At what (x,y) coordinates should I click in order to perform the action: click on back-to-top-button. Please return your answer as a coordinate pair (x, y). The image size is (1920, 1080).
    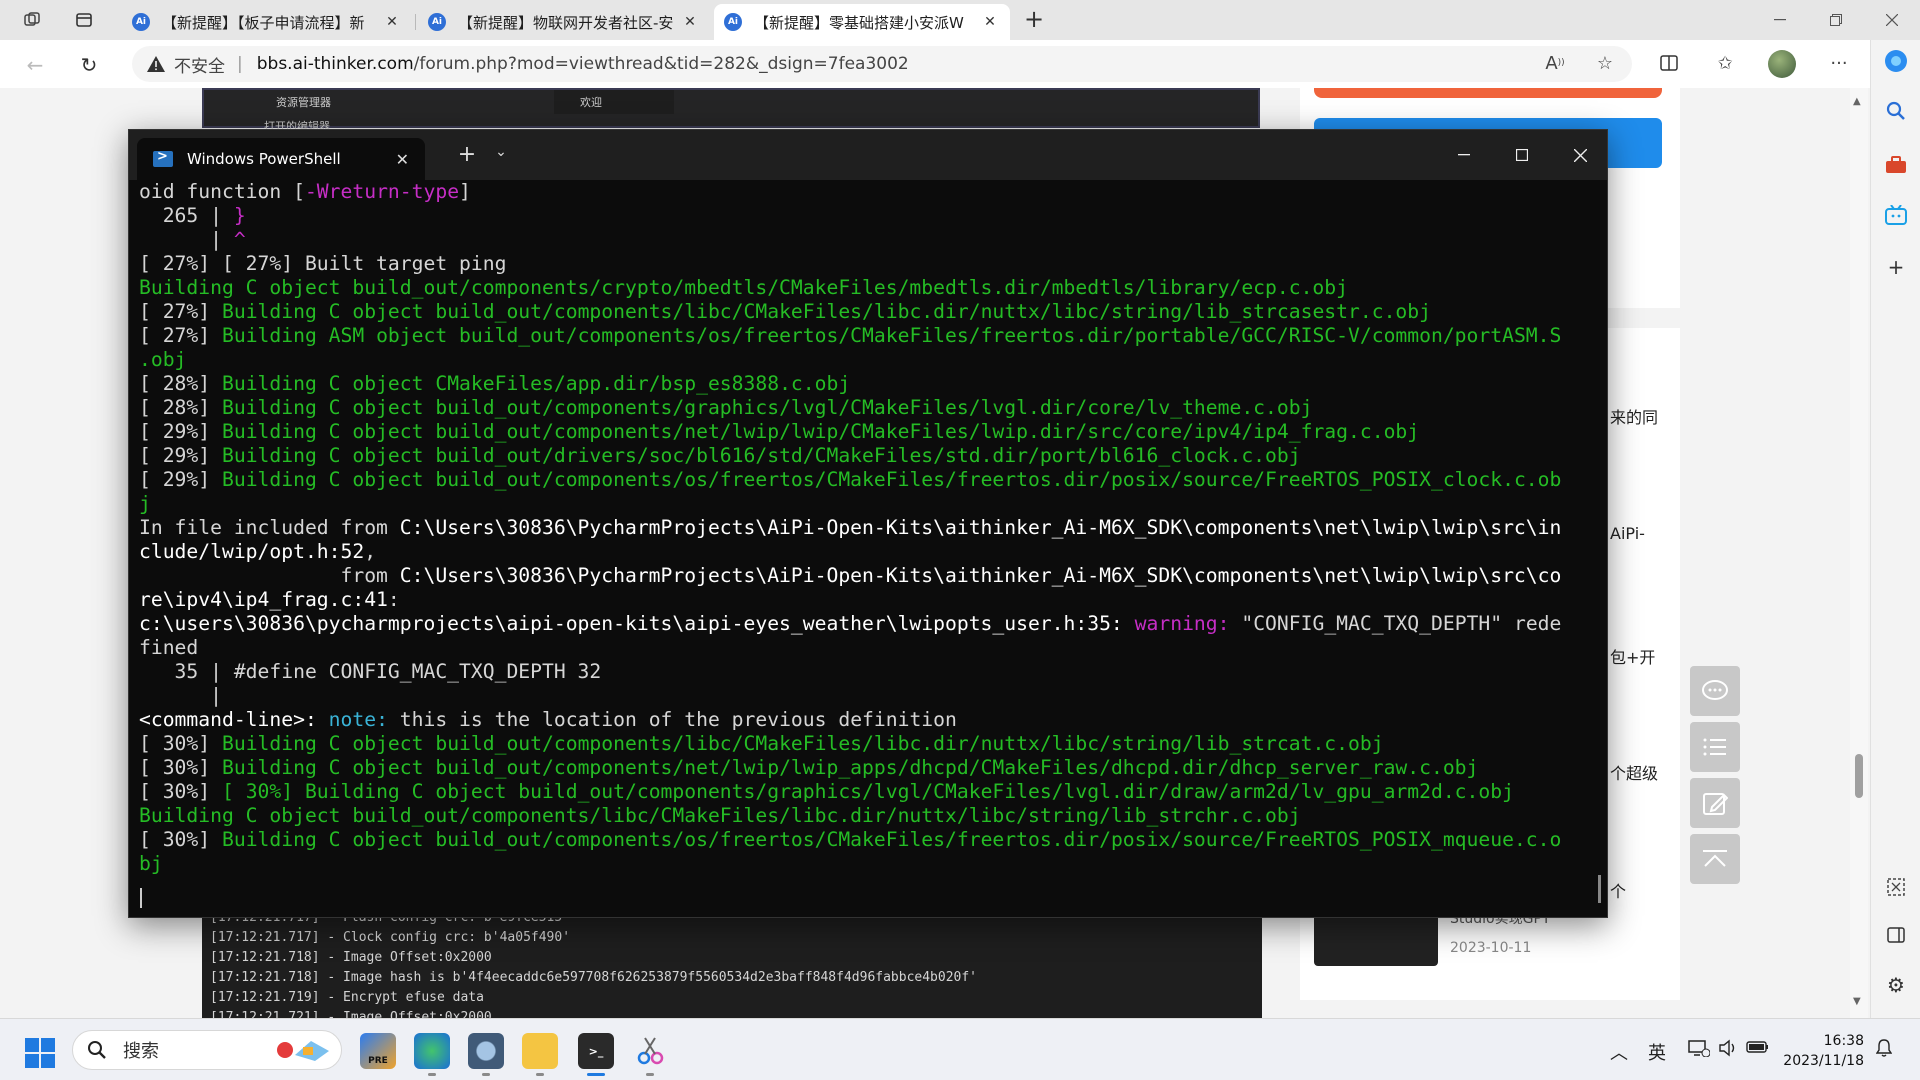
    Looking at the image, I should click on (1715, 859).